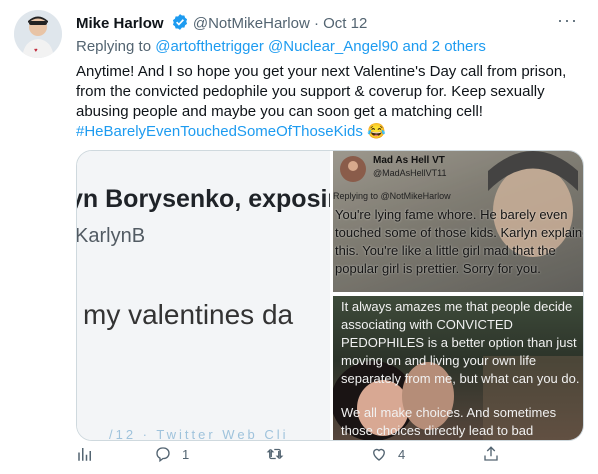 This screenshot has width=598, height=474. Describe the element at coordinates (387, 454) in the screenshot. I see `like-button: 4` at that location.